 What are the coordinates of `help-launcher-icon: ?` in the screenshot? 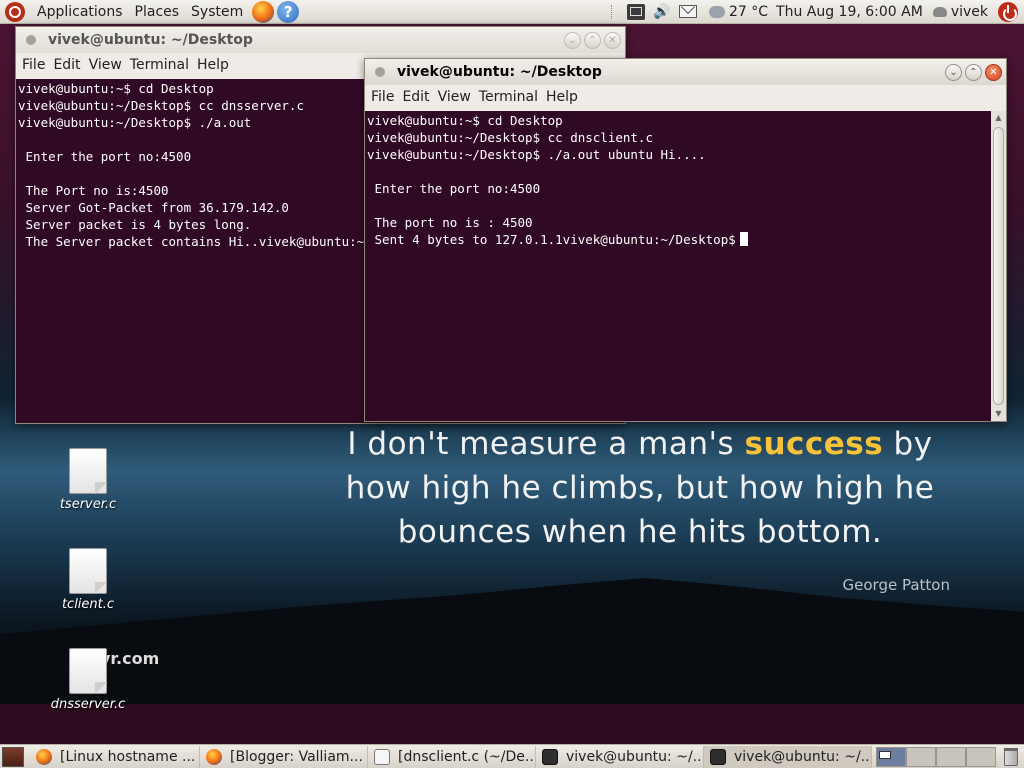 It's located at (288, 11).